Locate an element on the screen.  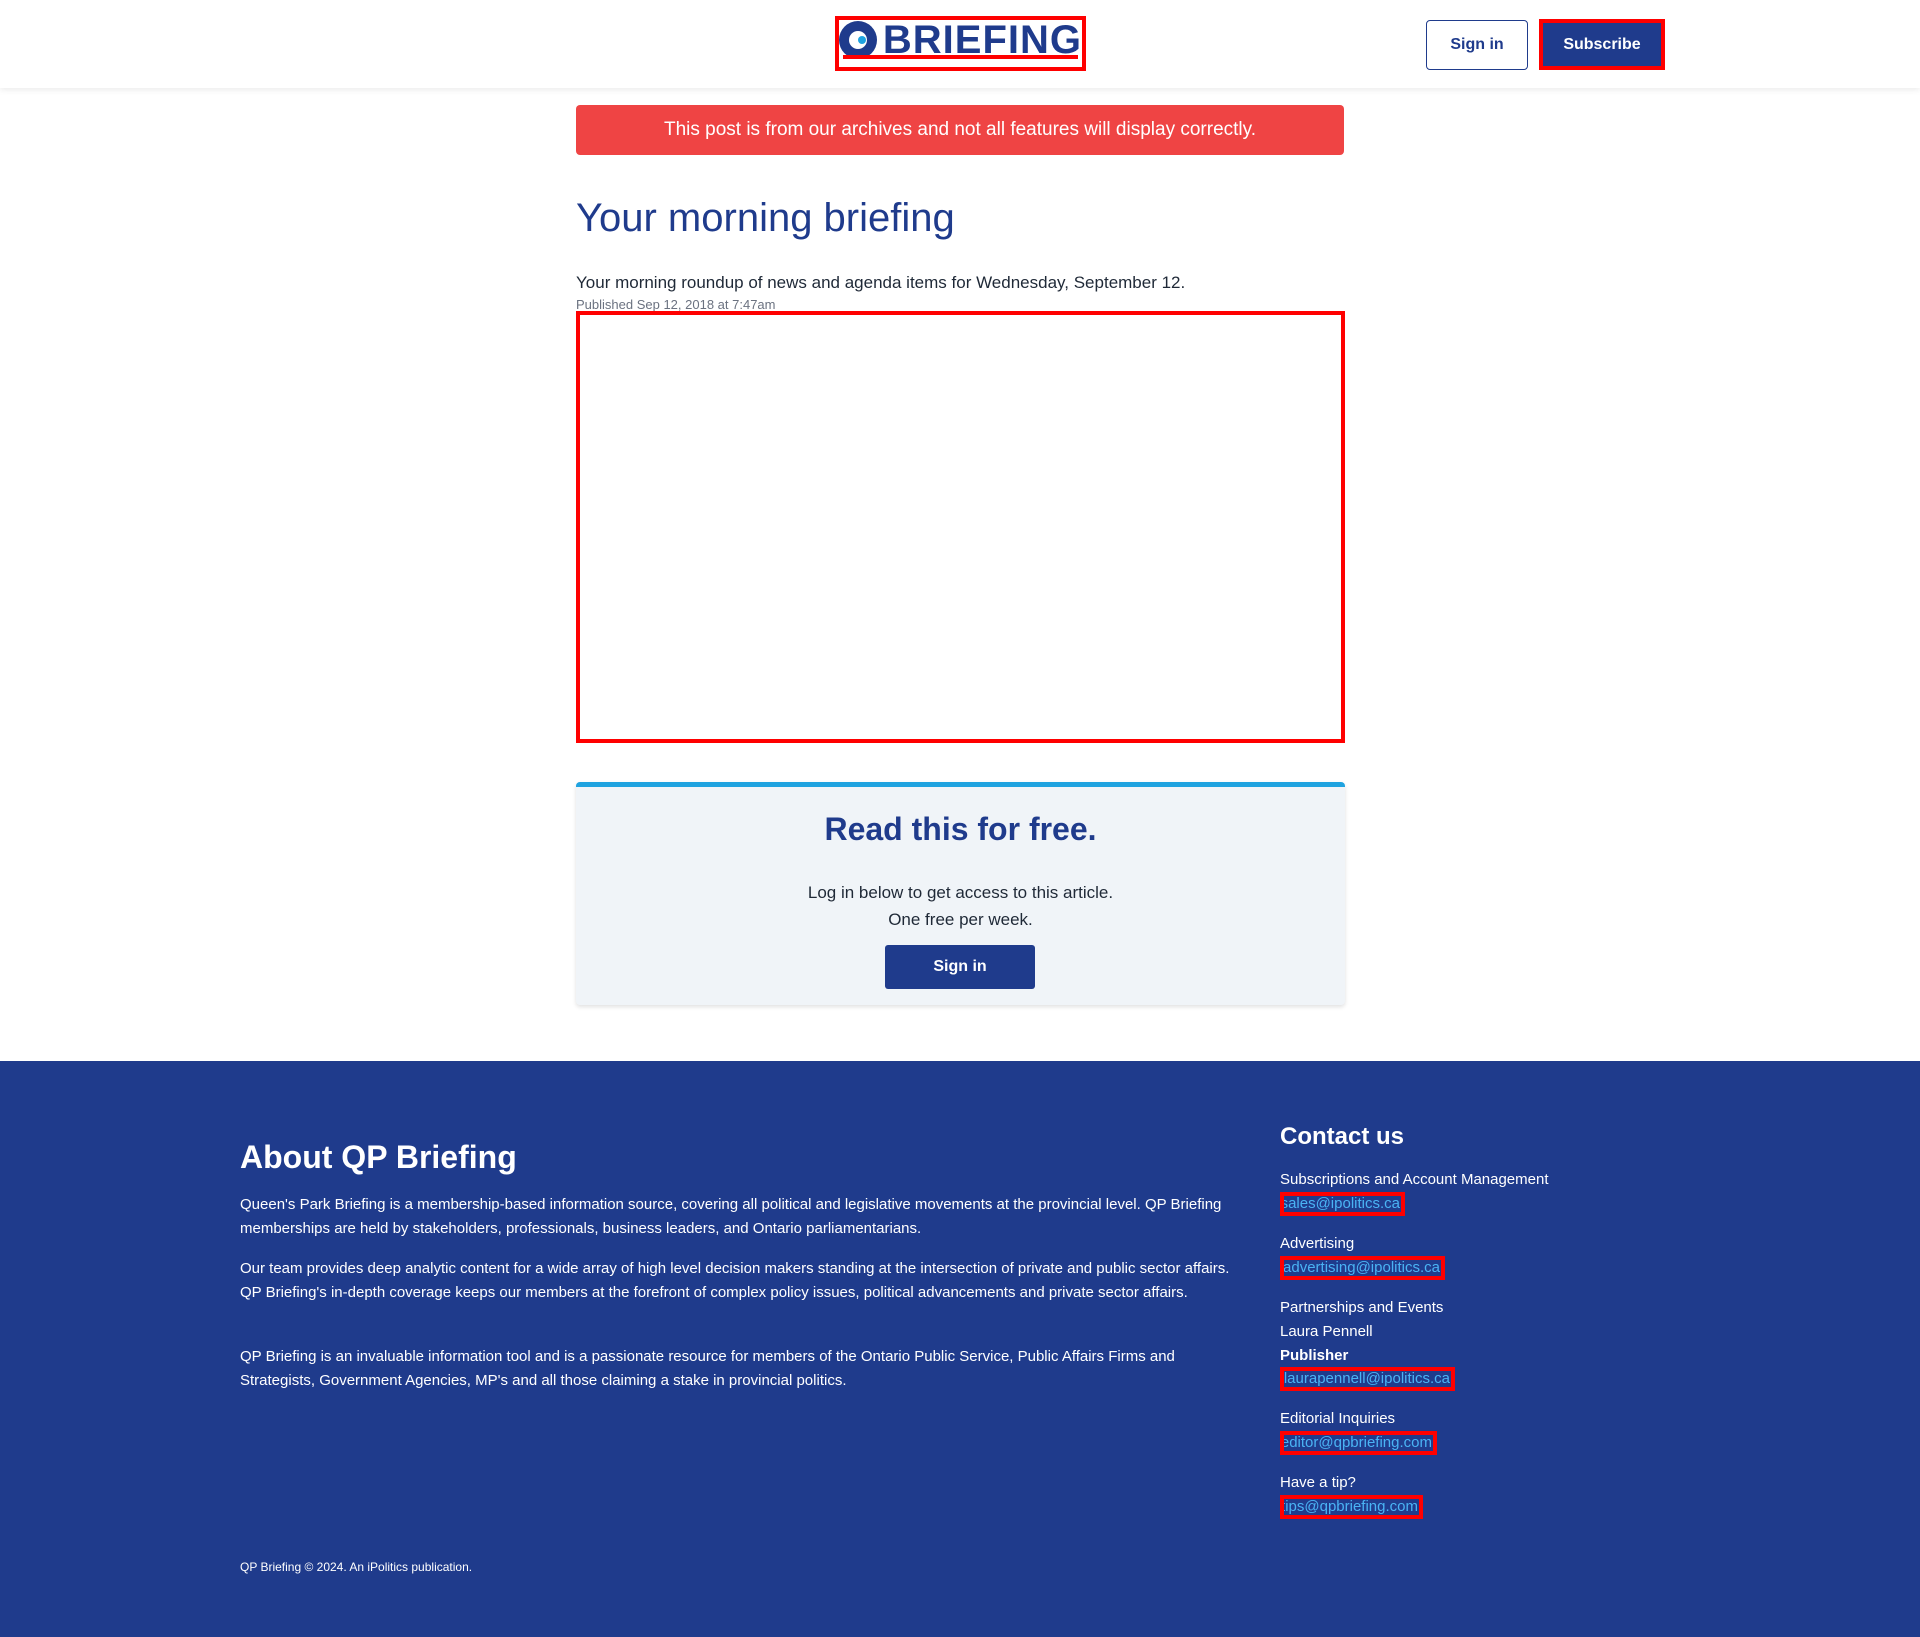
paywall-limit-note: One free per week. is located at coordinates (960, 919).